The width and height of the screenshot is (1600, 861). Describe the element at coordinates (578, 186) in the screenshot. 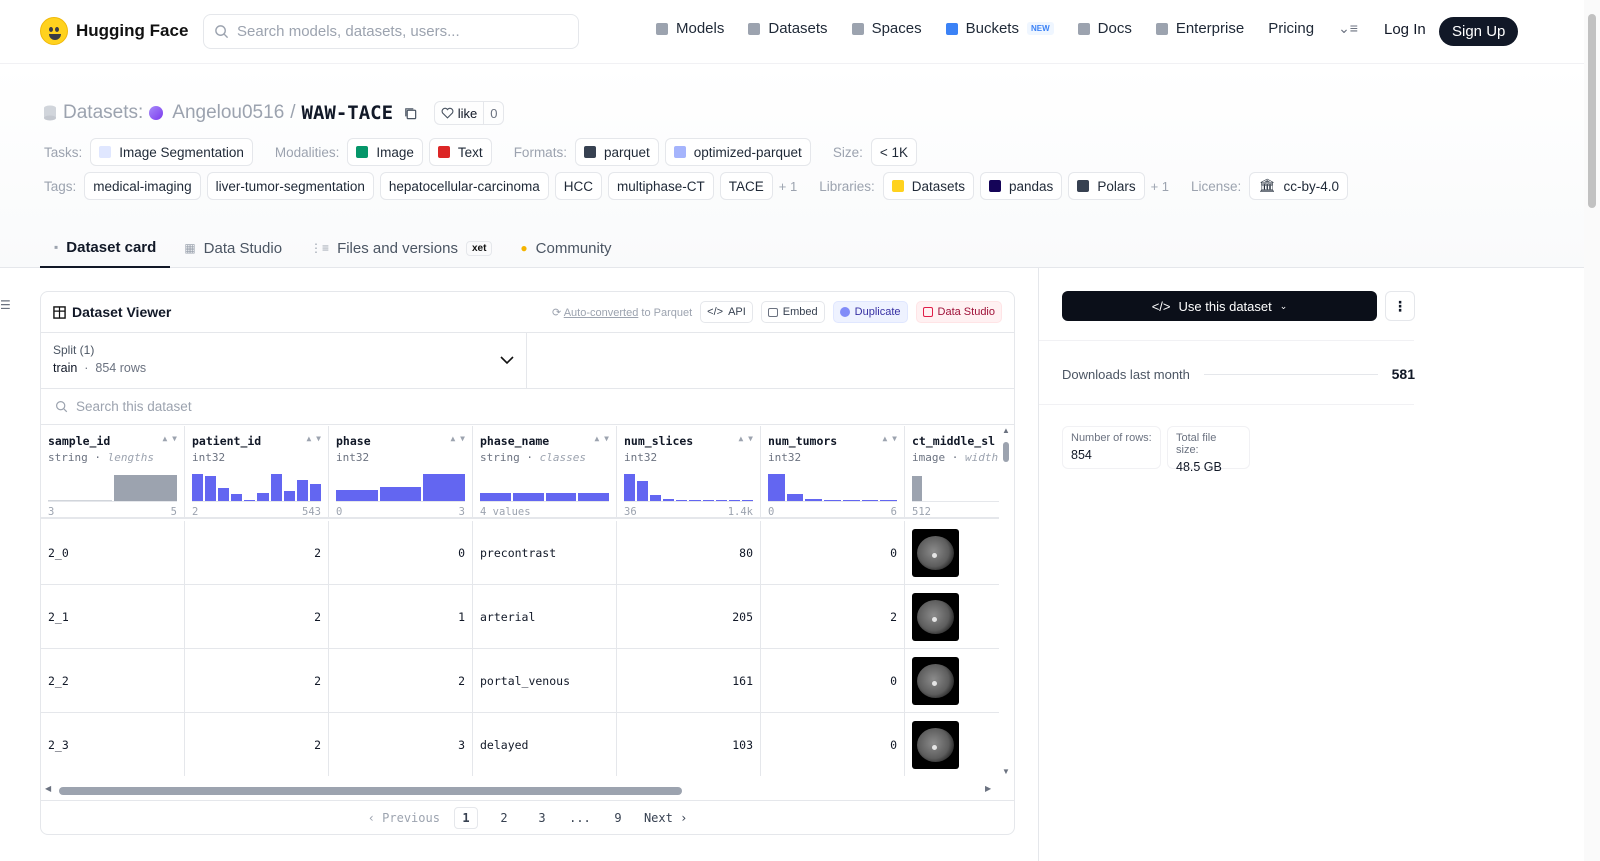

I see `tag-chip: HCC` at that location.